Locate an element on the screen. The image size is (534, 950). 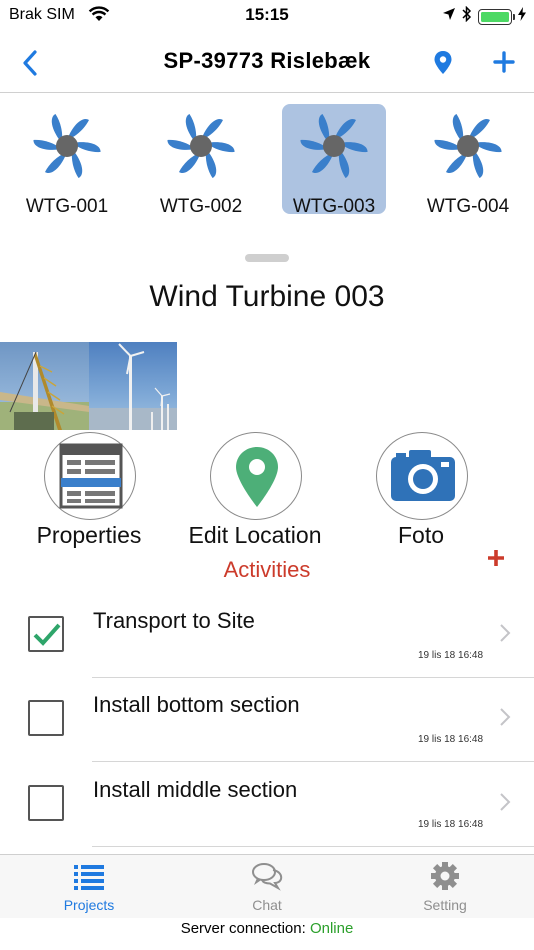
activity-row: Transport to Site 19 lis 18 16:48 is located at coordinates (267, 636).